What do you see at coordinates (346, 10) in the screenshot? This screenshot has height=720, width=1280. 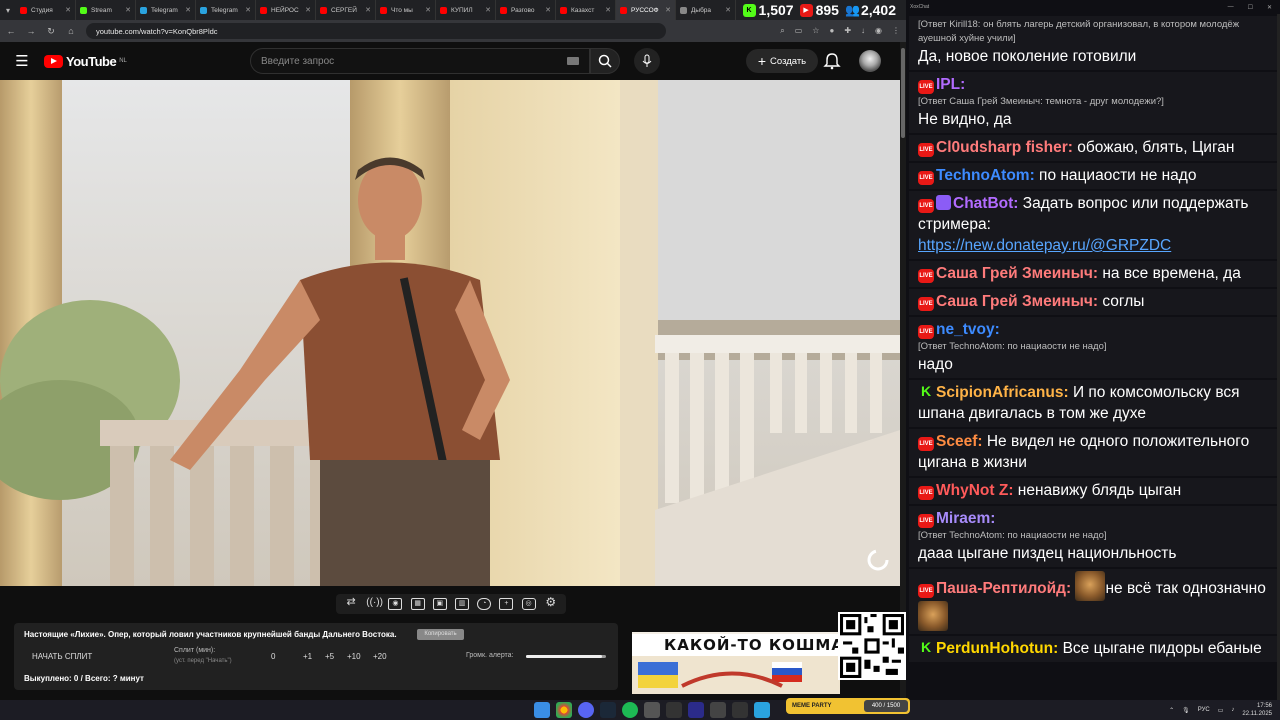 I see `browser-tab: СЕРГЕЙ ✕` at bounding box center [346, 10].